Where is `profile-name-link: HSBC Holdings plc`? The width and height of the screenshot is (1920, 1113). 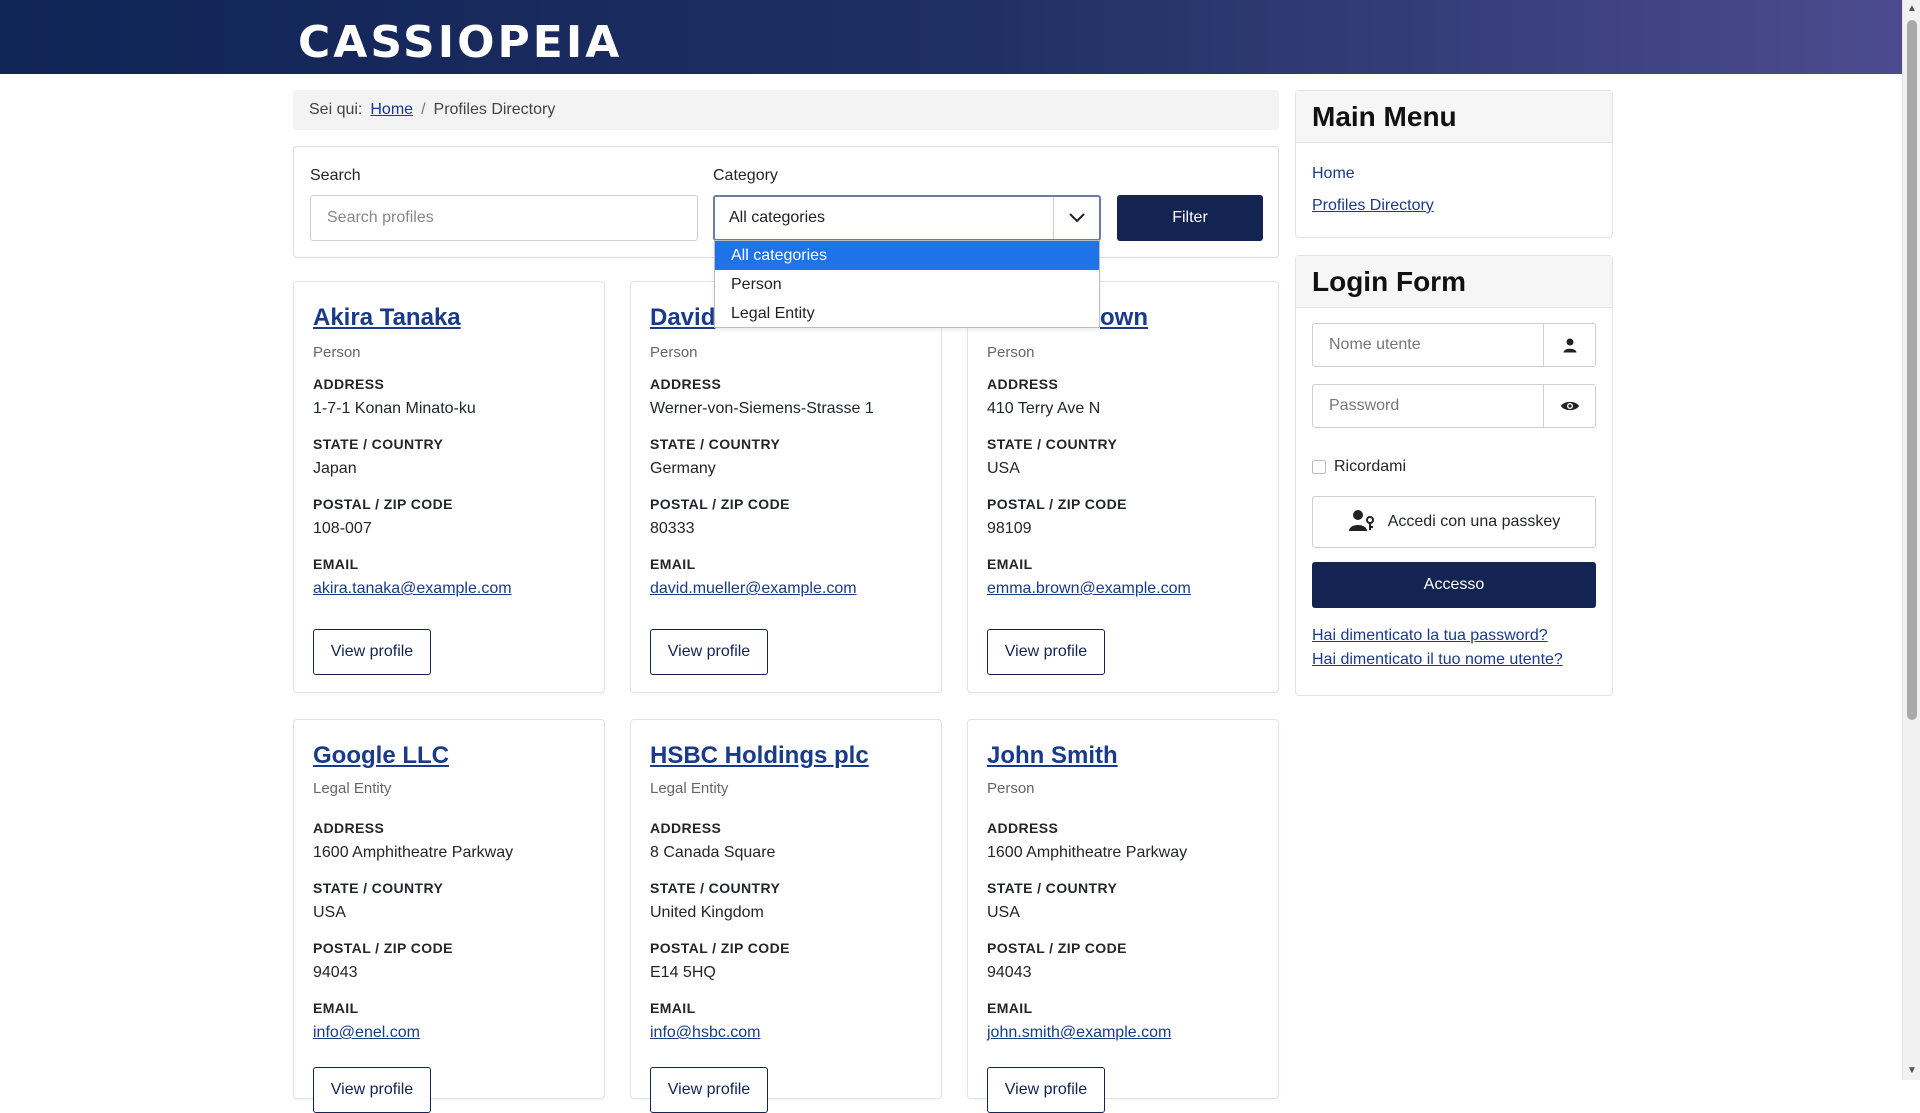
profile-name-link: HSBC Holdings plc is located at coordinates (759, 756).